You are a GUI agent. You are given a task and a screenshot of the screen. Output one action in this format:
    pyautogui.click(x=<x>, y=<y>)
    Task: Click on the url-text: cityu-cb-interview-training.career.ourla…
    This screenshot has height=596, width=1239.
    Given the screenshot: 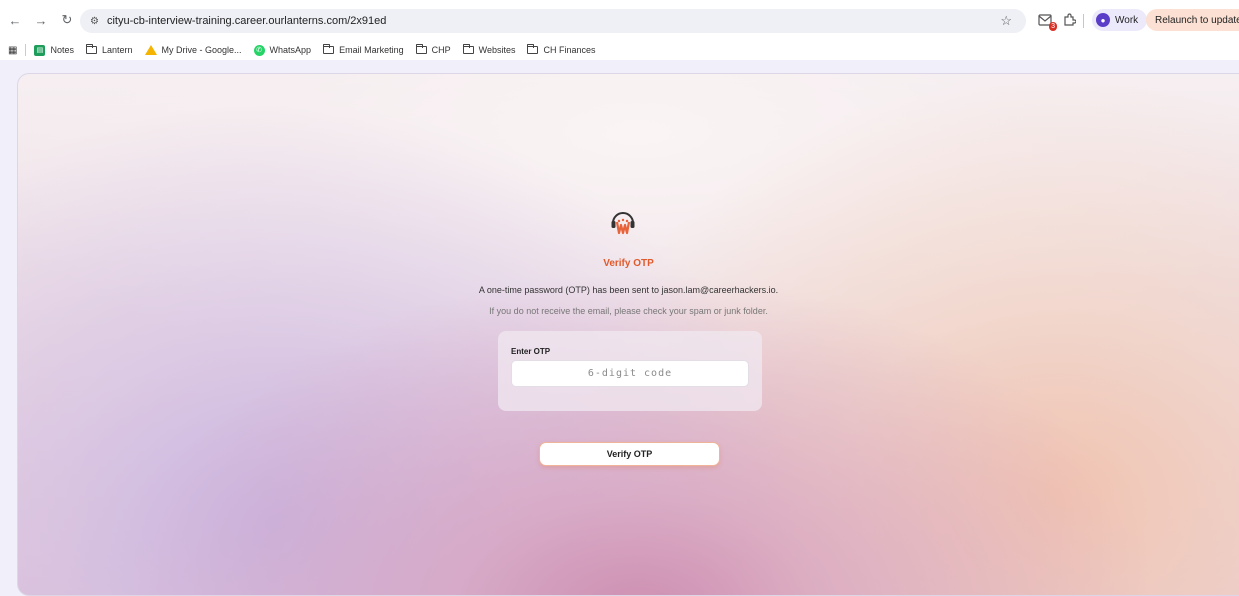 What is the action you would take?
    pyautogui.click(x=246, y=21)
    